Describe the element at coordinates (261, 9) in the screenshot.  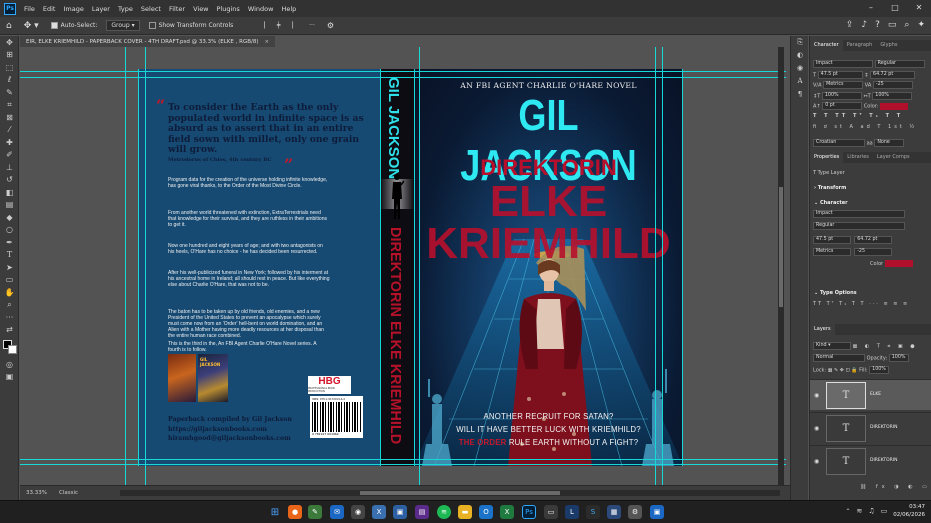
I see `menu-window: Window` at that location.